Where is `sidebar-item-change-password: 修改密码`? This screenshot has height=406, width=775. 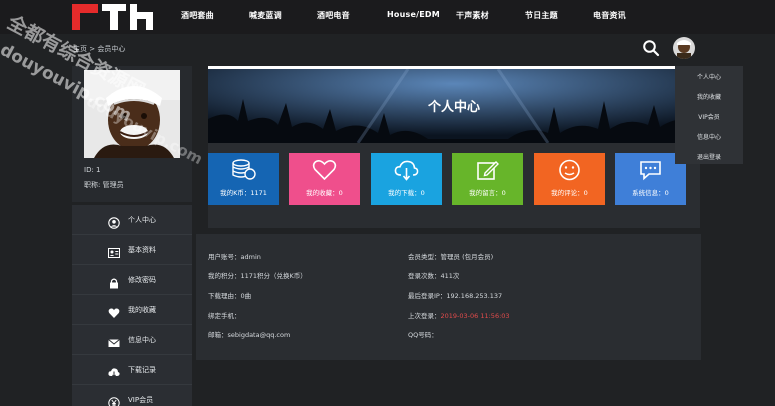
sidebar-item-change-password: 修改密码 is located at coordinates (132, 280).